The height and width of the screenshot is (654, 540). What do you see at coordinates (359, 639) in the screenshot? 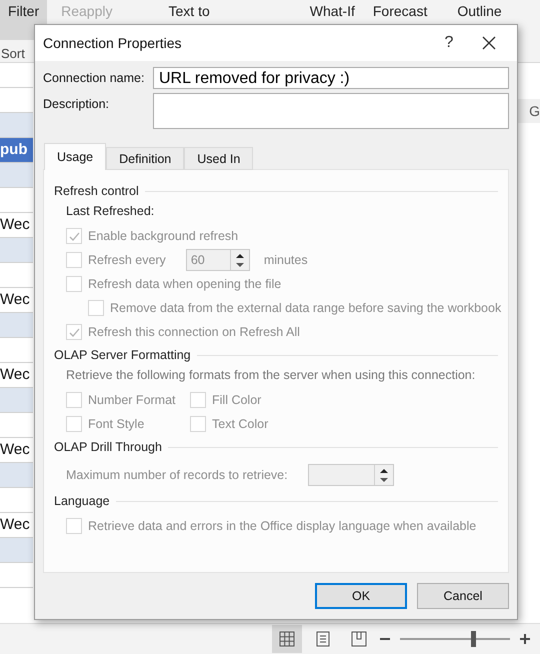
I see `page-break-icon` at bounding box center [359, 639].